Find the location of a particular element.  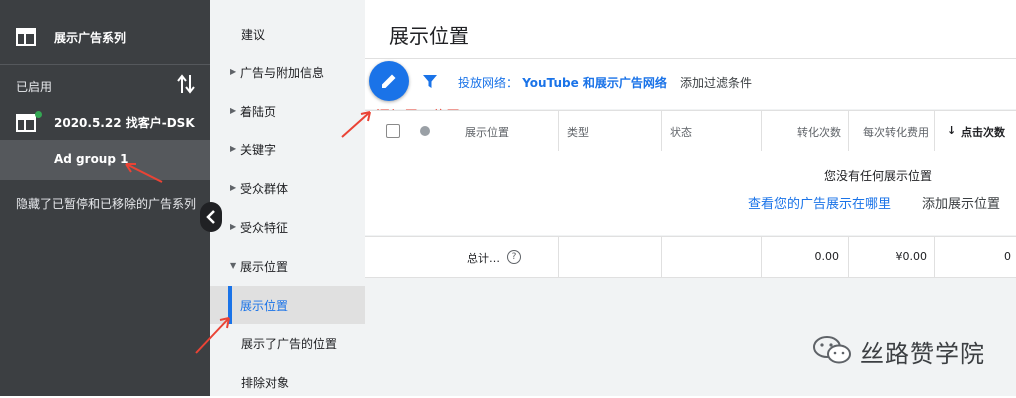

sort-down-arrow-icon: ↓ is located at coordinates (952, 130).